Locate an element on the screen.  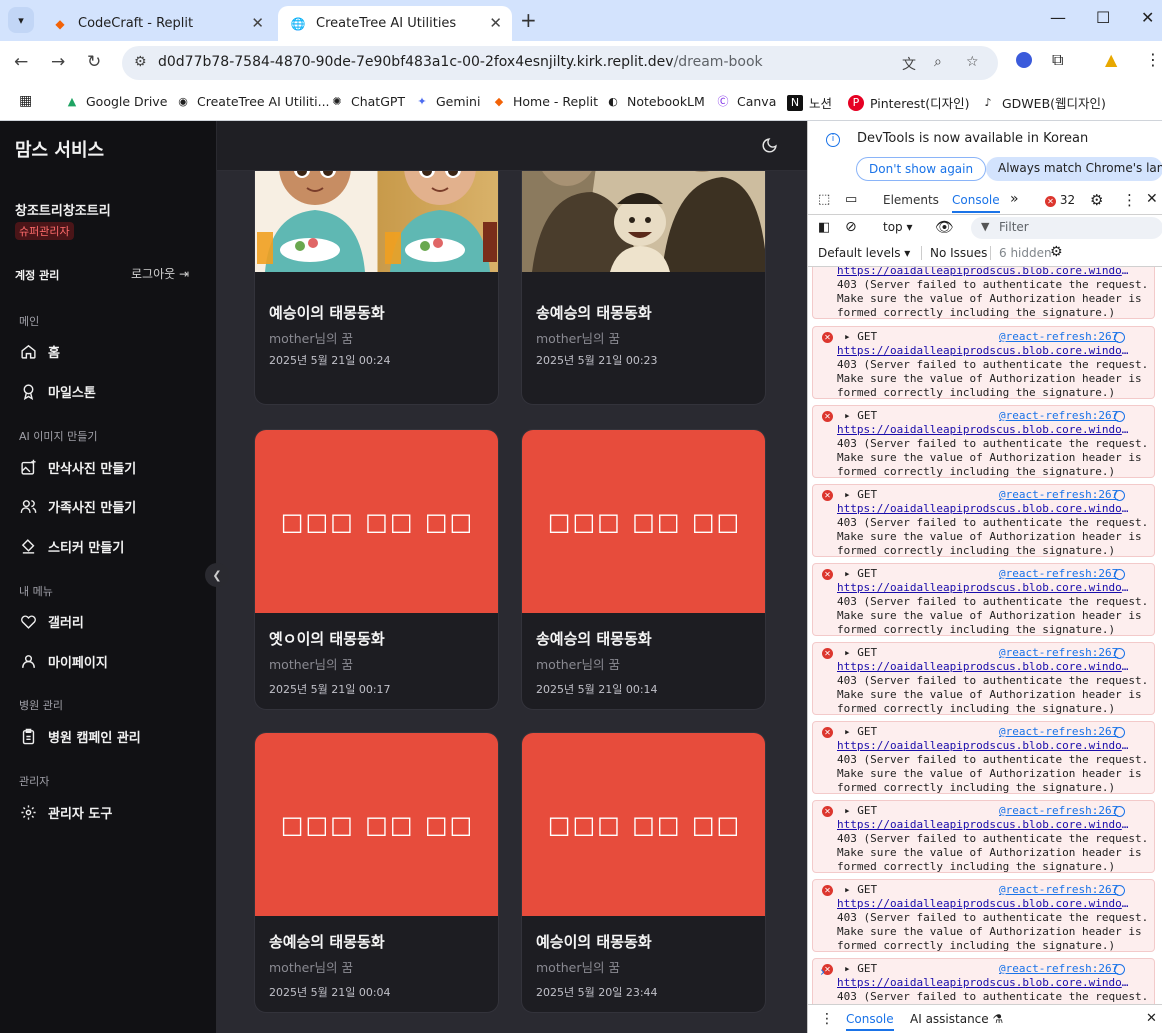
new-tab-icon: + is located at coordinates (528, 20).